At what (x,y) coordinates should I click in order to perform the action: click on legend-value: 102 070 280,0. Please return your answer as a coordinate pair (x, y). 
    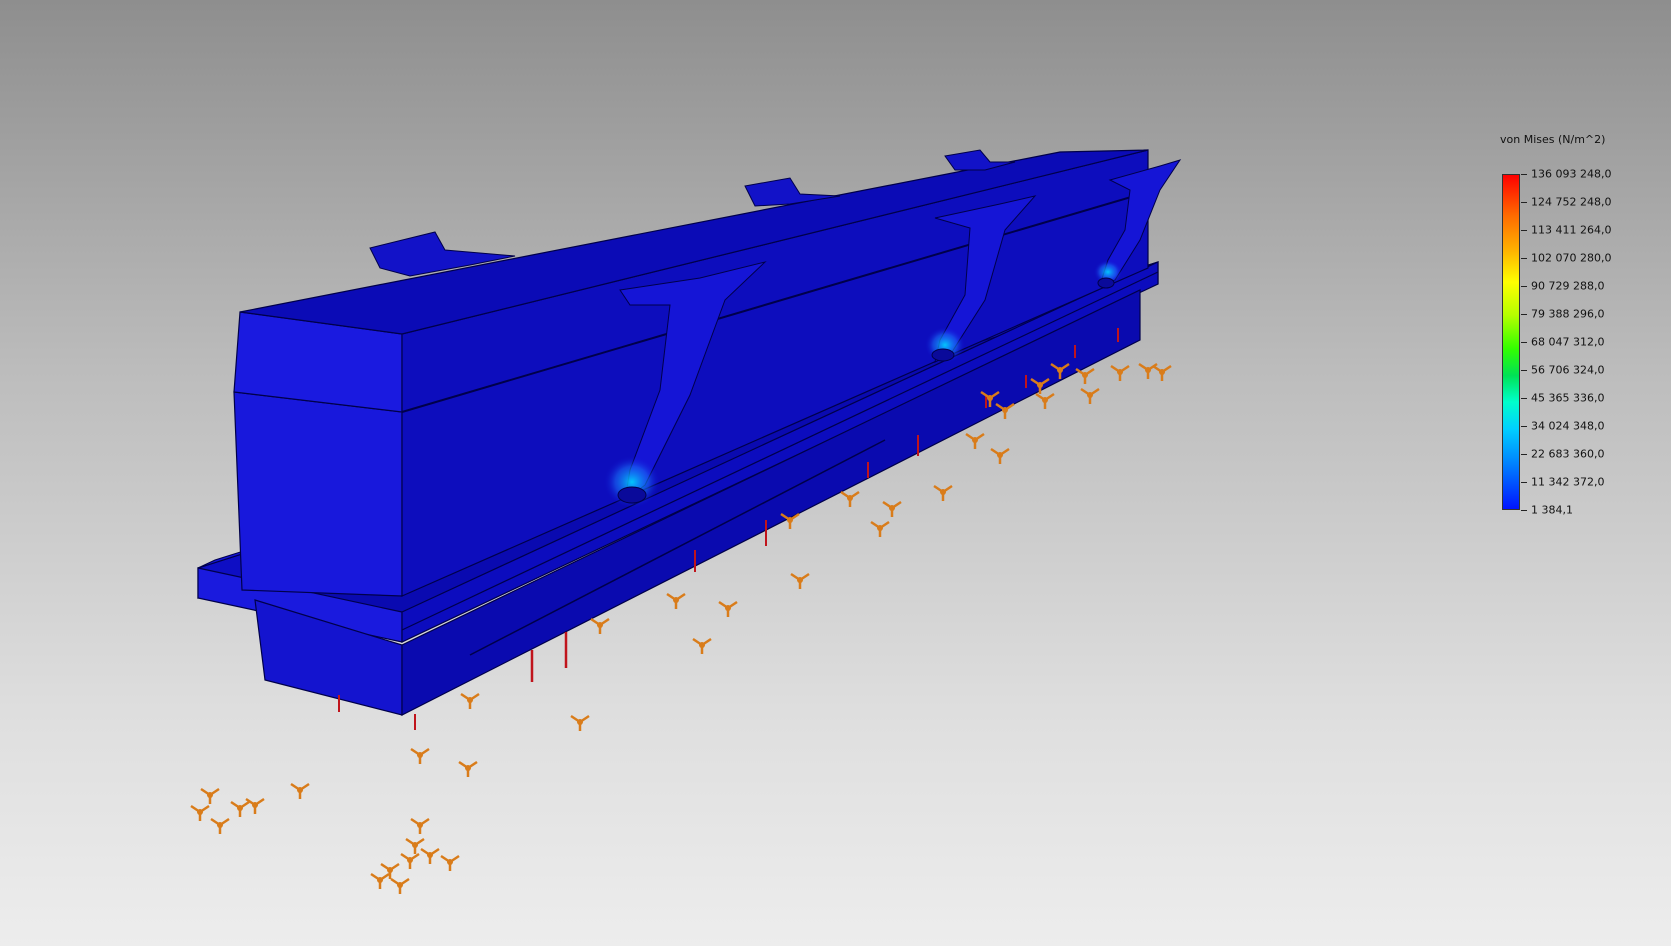
    Looking at the image, I should click on (1571, 258).